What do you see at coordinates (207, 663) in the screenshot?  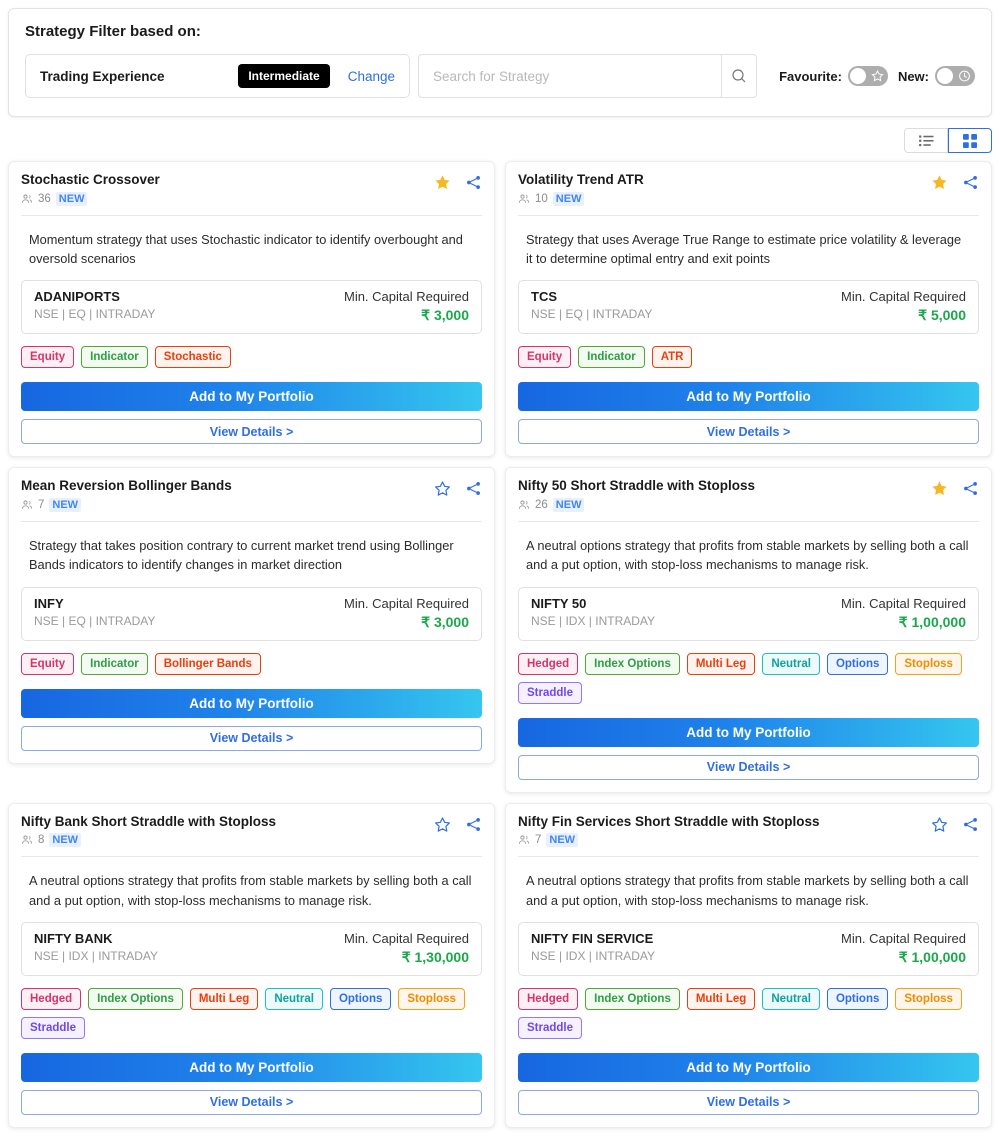 I see `strategy-tag: Bollinger Bands` at bounding box center [207, 663].